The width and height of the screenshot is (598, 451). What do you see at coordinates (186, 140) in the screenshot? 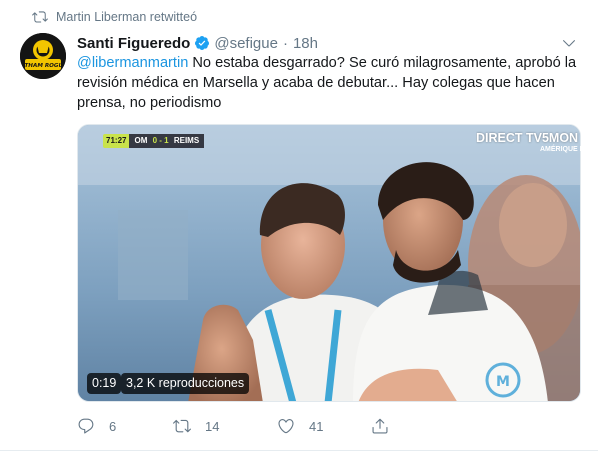
I see `away-team: REIMS` at bounding box center [186, 140].